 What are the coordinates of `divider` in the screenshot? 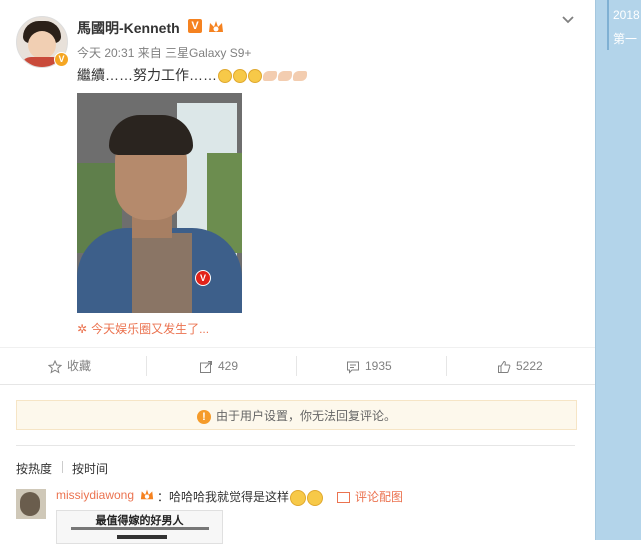 It's located at (295, 445).